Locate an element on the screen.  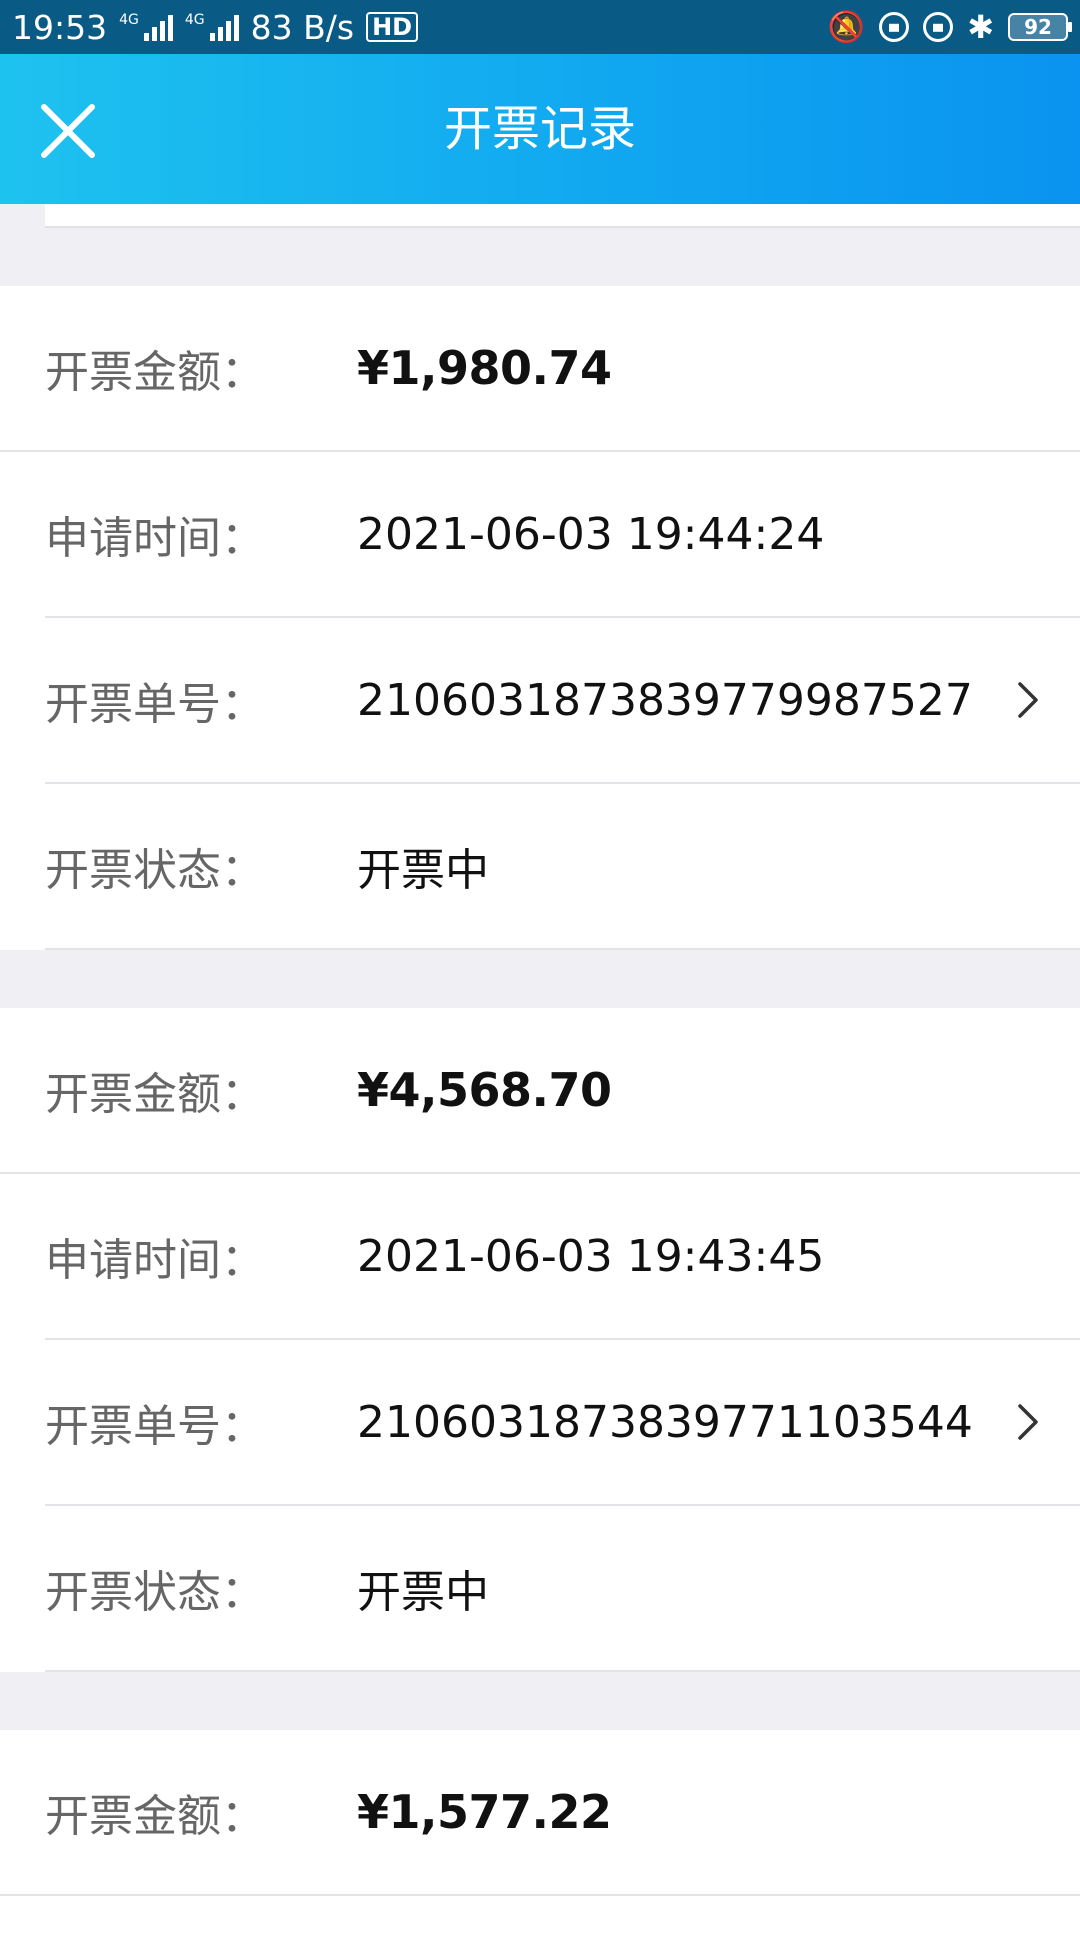
battery-indicator: 92 is located at coordinates (1040, 27).